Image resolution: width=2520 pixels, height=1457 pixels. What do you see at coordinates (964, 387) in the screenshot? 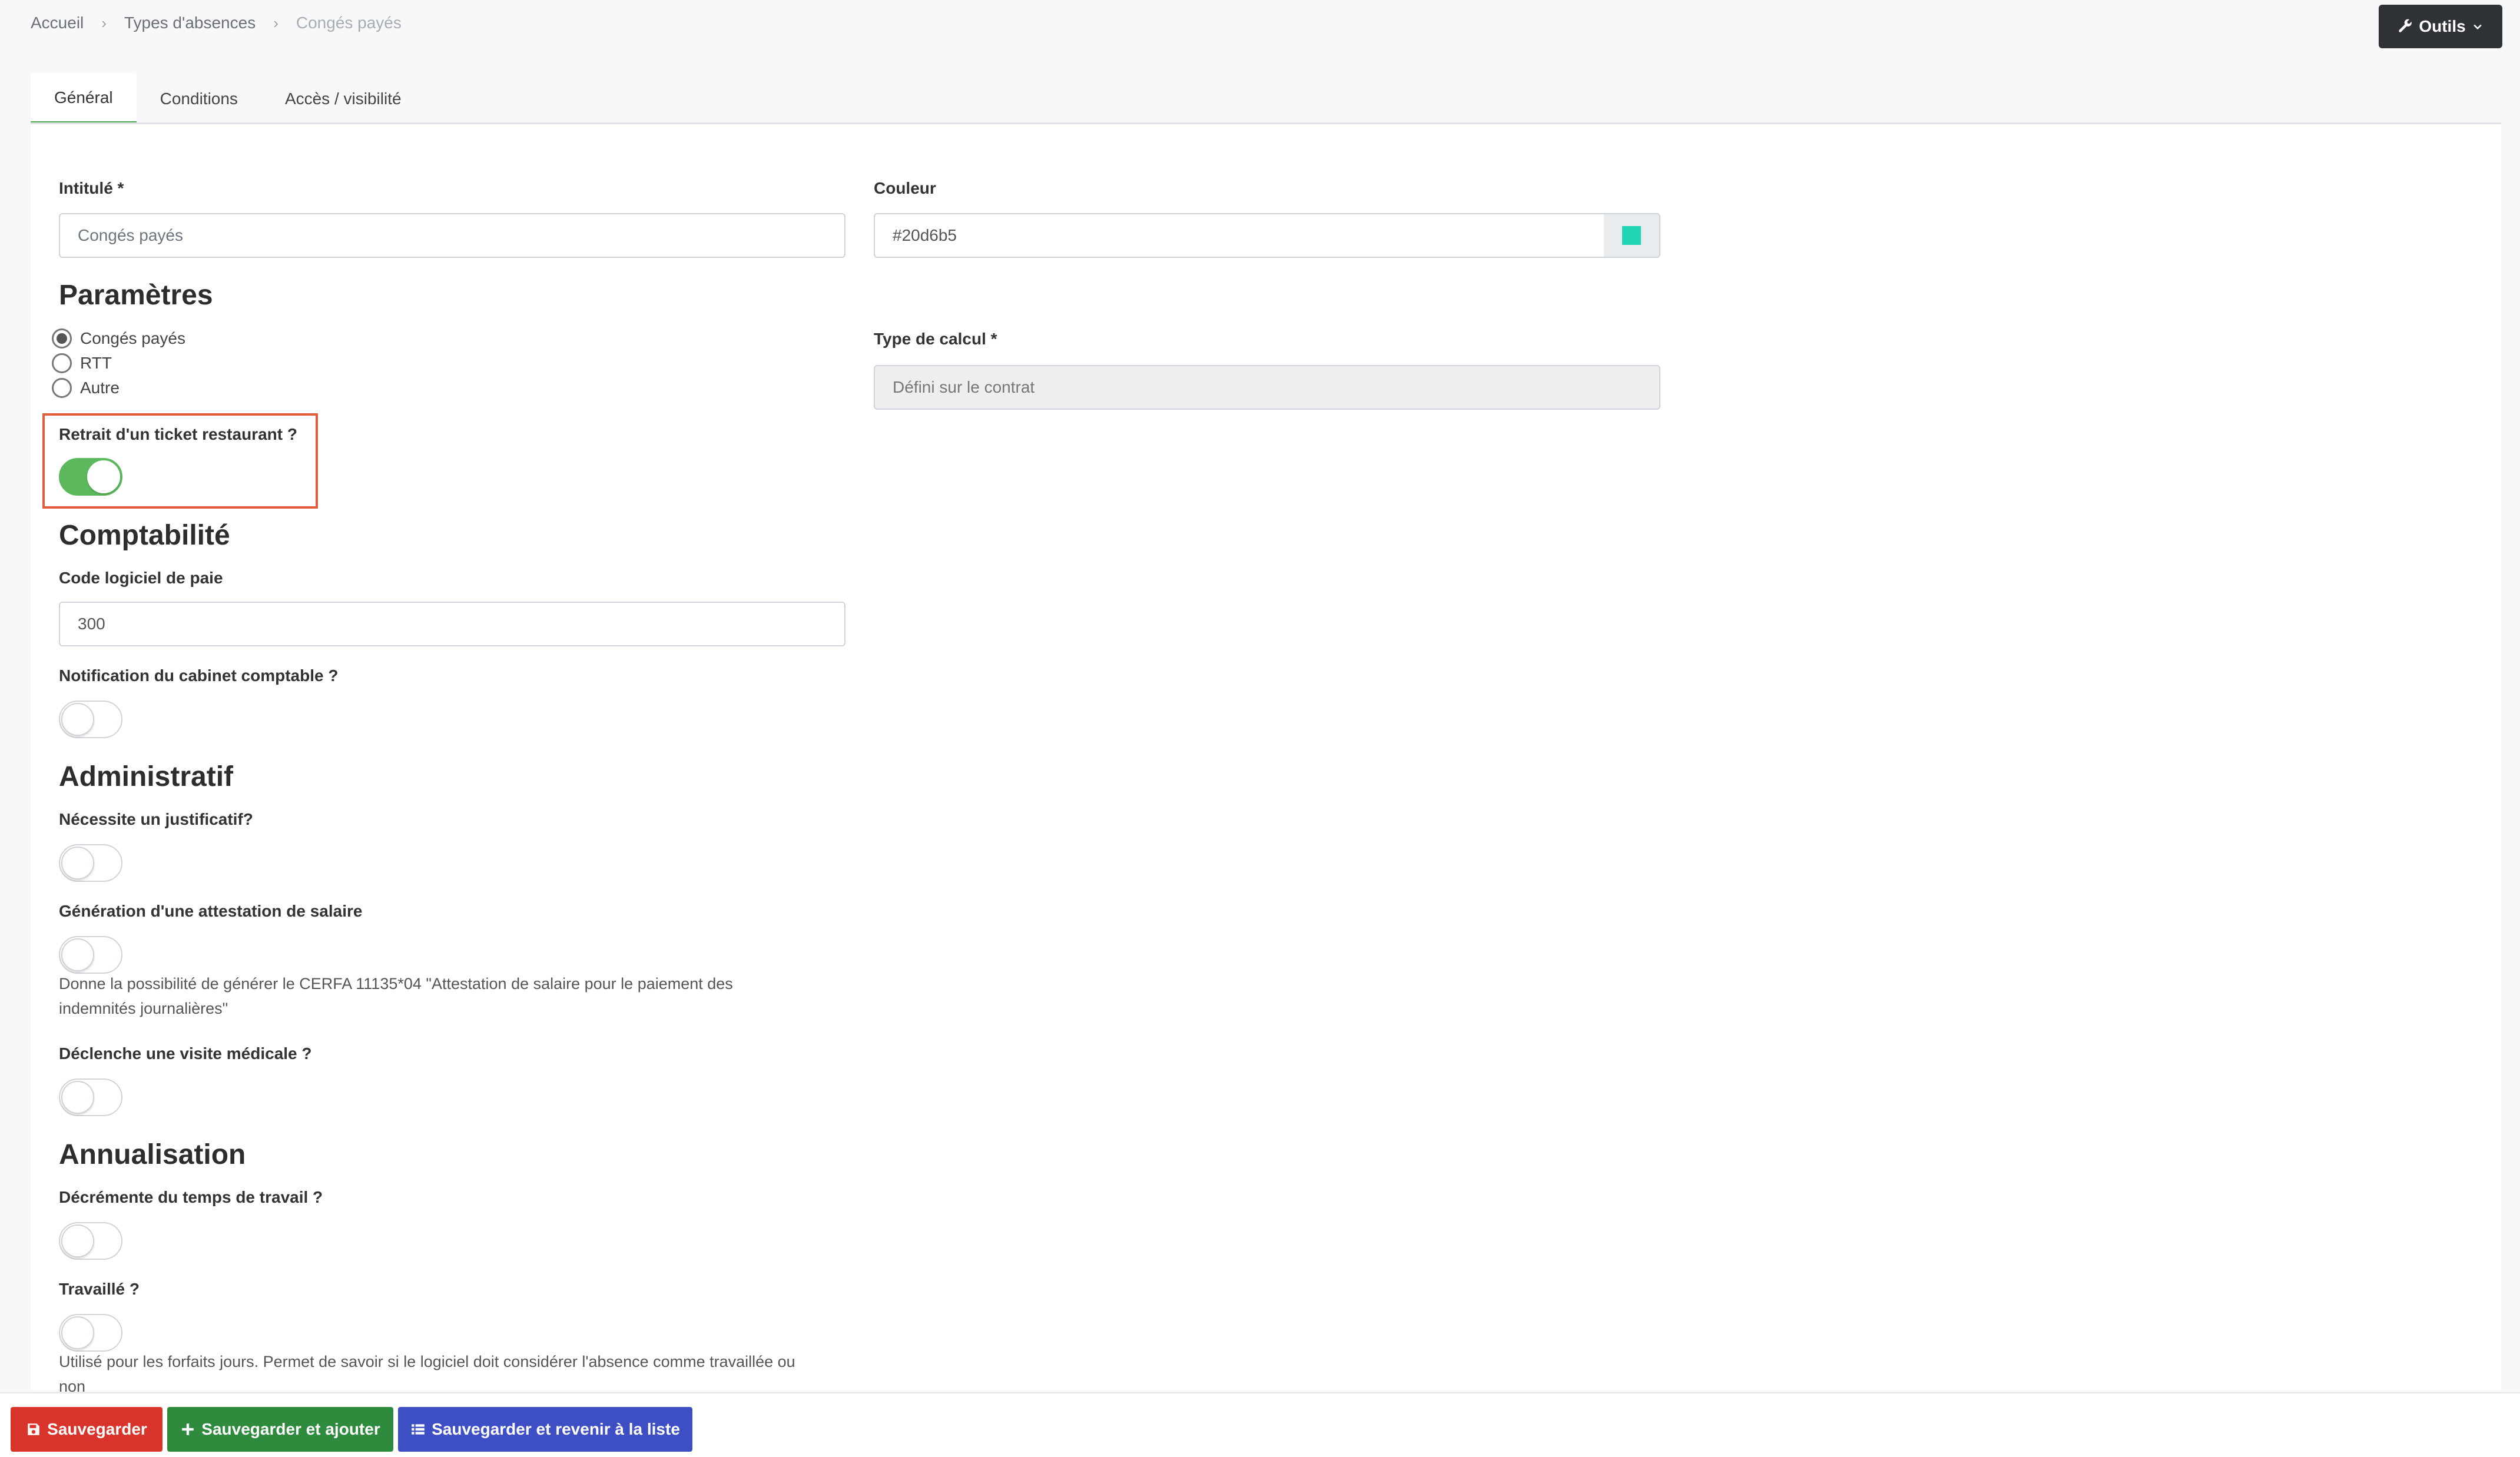
I see `calc-type-value: Défini sur le contrat` at bounding box center [964, 387].